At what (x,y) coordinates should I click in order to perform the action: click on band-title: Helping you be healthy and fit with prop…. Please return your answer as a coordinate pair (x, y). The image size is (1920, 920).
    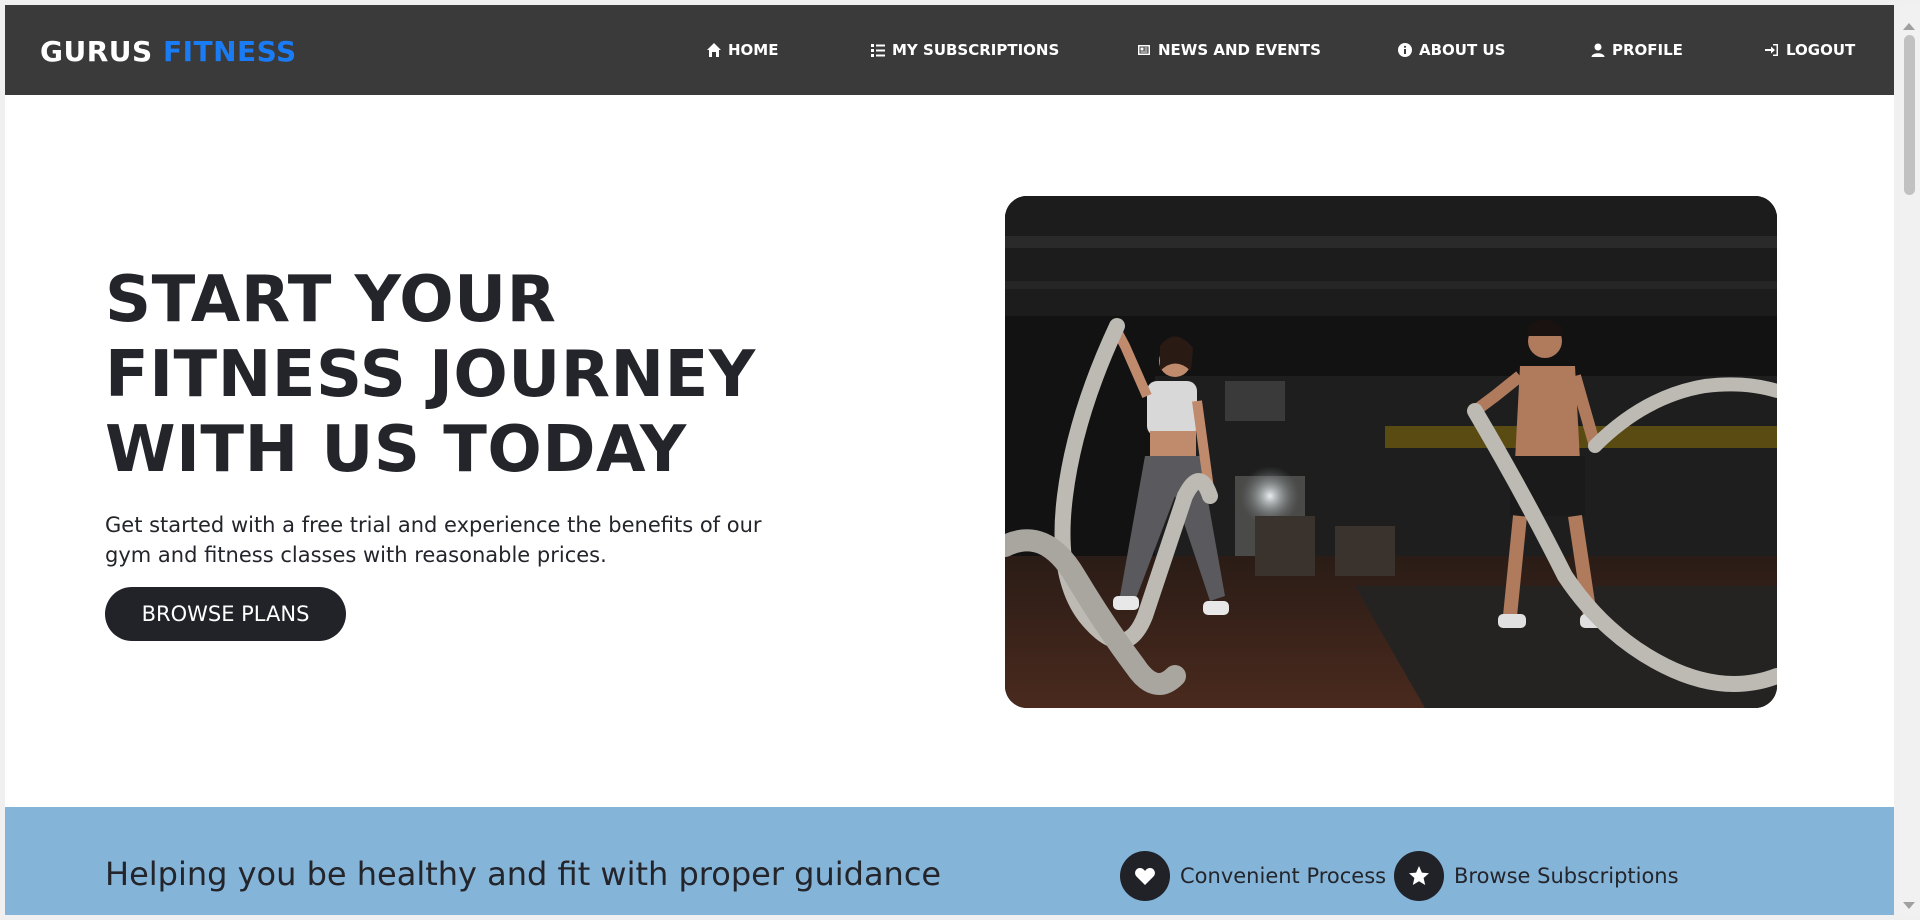
    Looking at the image, I should click on (523, 874).